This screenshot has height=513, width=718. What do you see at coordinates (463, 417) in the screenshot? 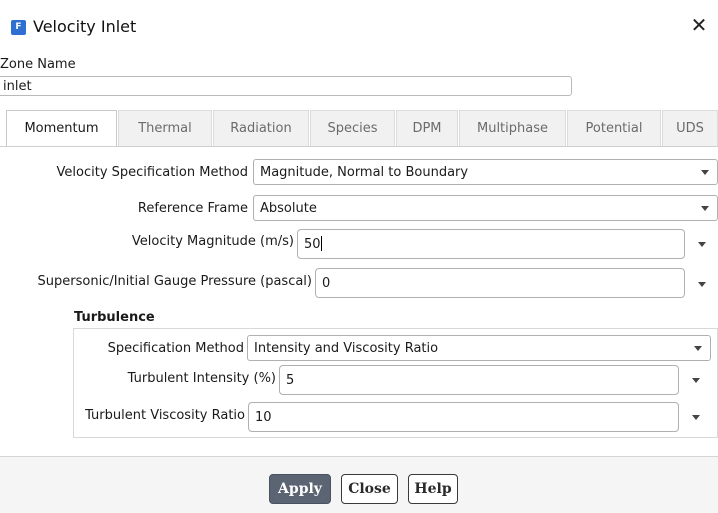
I see `turbulent-viscosity-ratio-input: 10` at bounding box center [463, 417].